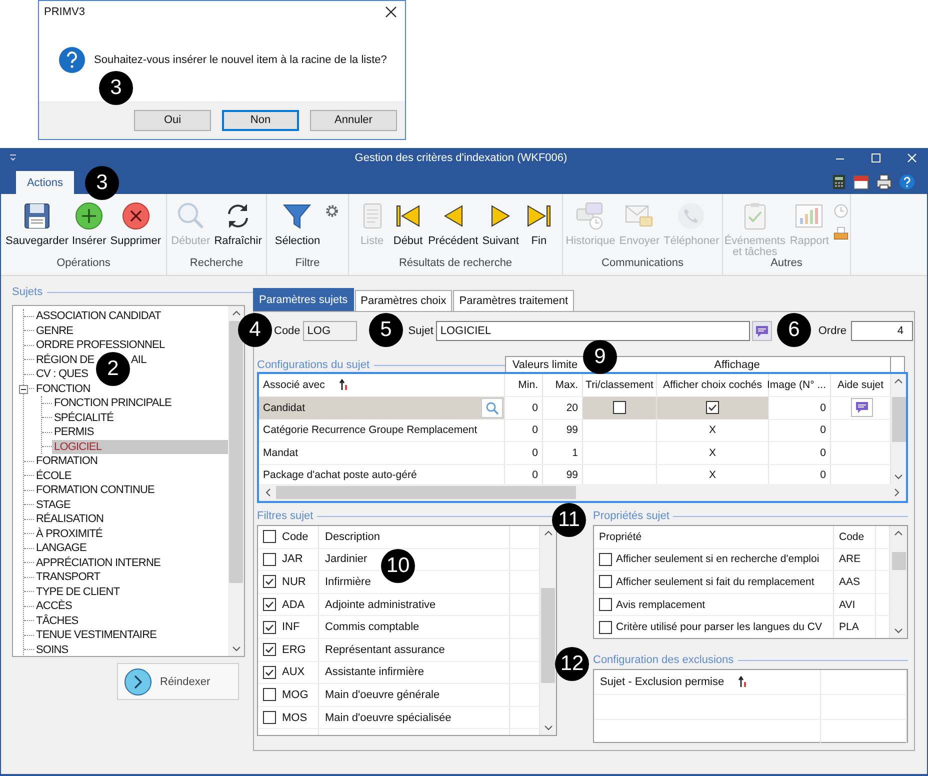 The image size is (928, 776). Describe the element at coordinates (881, 331) in the screenshot. I see `order-field: 4` at that location.